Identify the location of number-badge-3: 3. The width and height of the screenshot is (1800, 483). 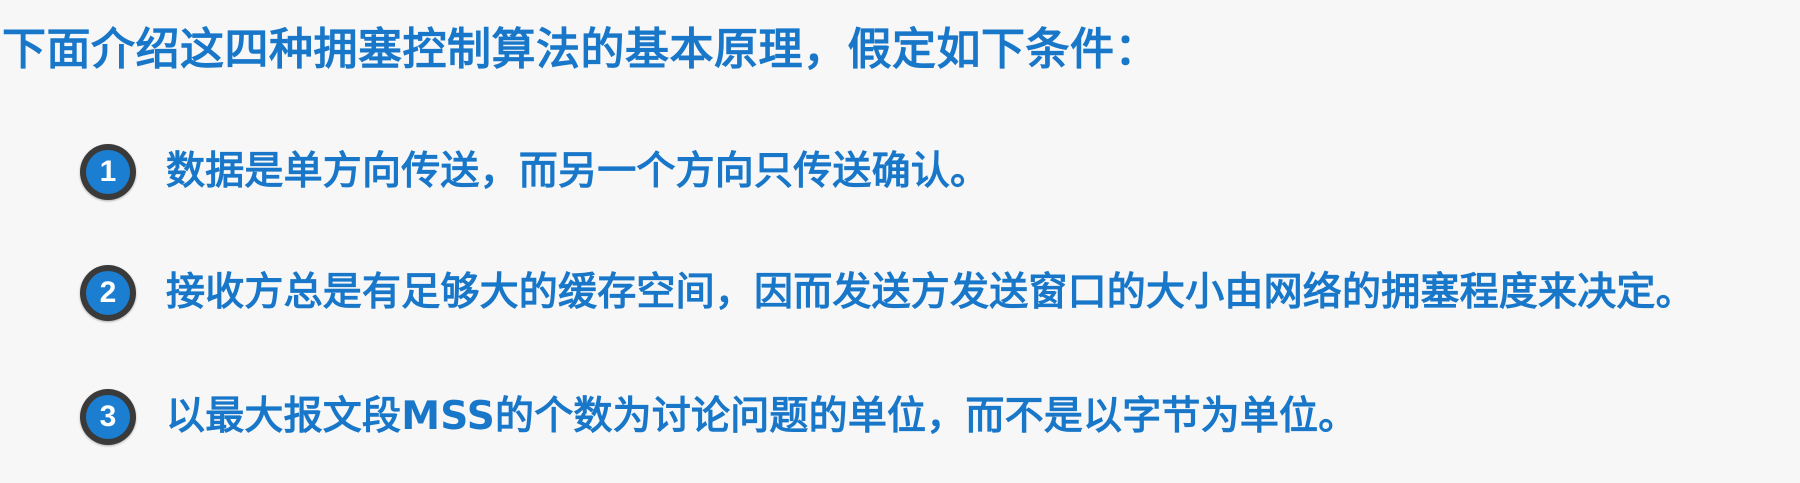
(108, 417).